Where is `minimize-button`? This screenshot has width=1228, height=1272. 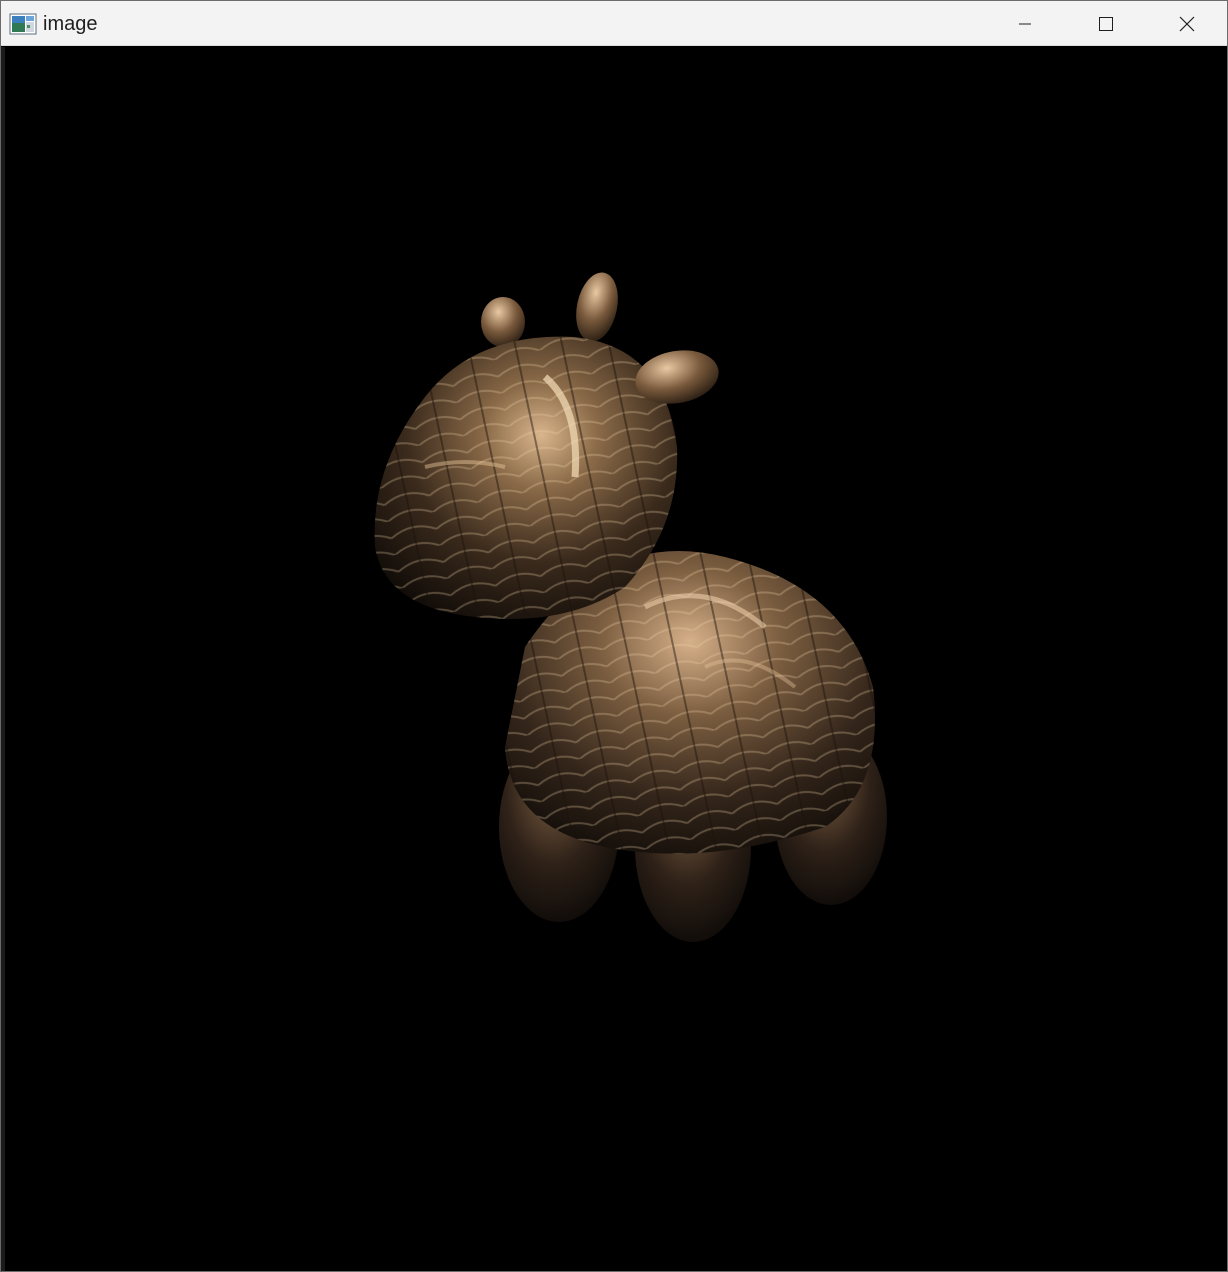 minimize-button is located at coordinates (1025, 23).